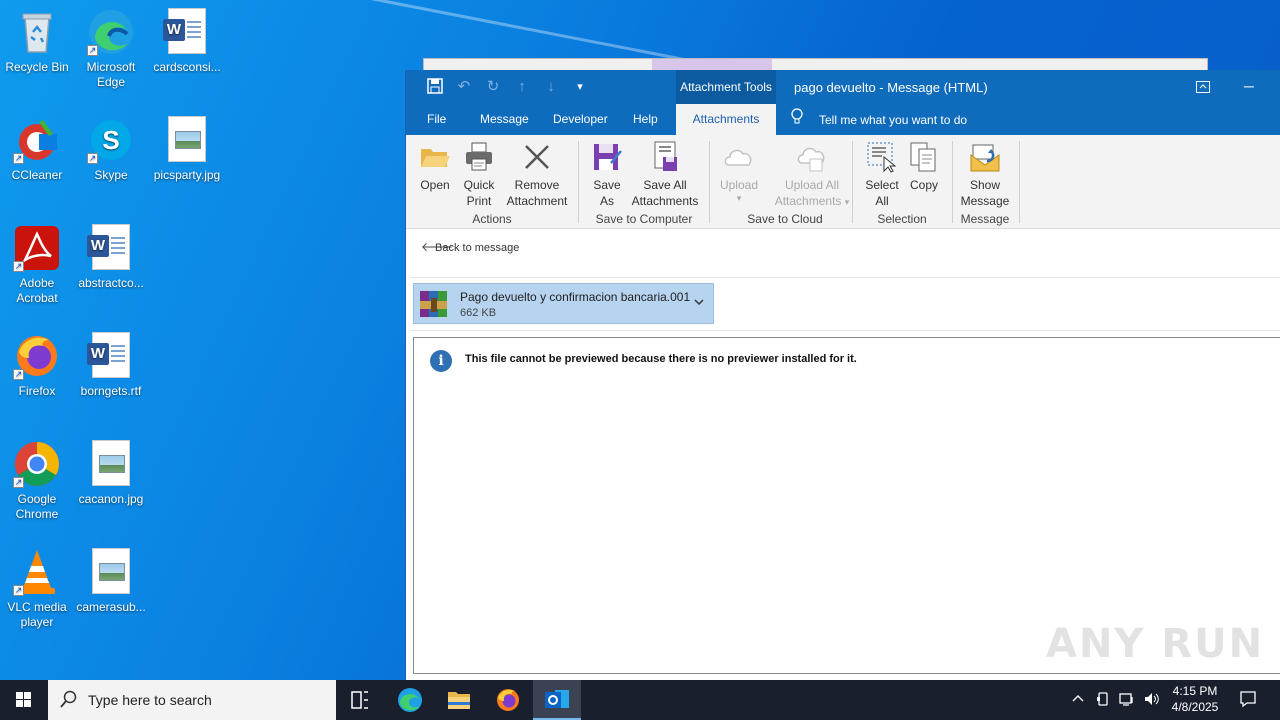  What do you see at coordinates (665, 157) in the screenshot?
I see `save-all-icon` at bounding box center [665, 157].